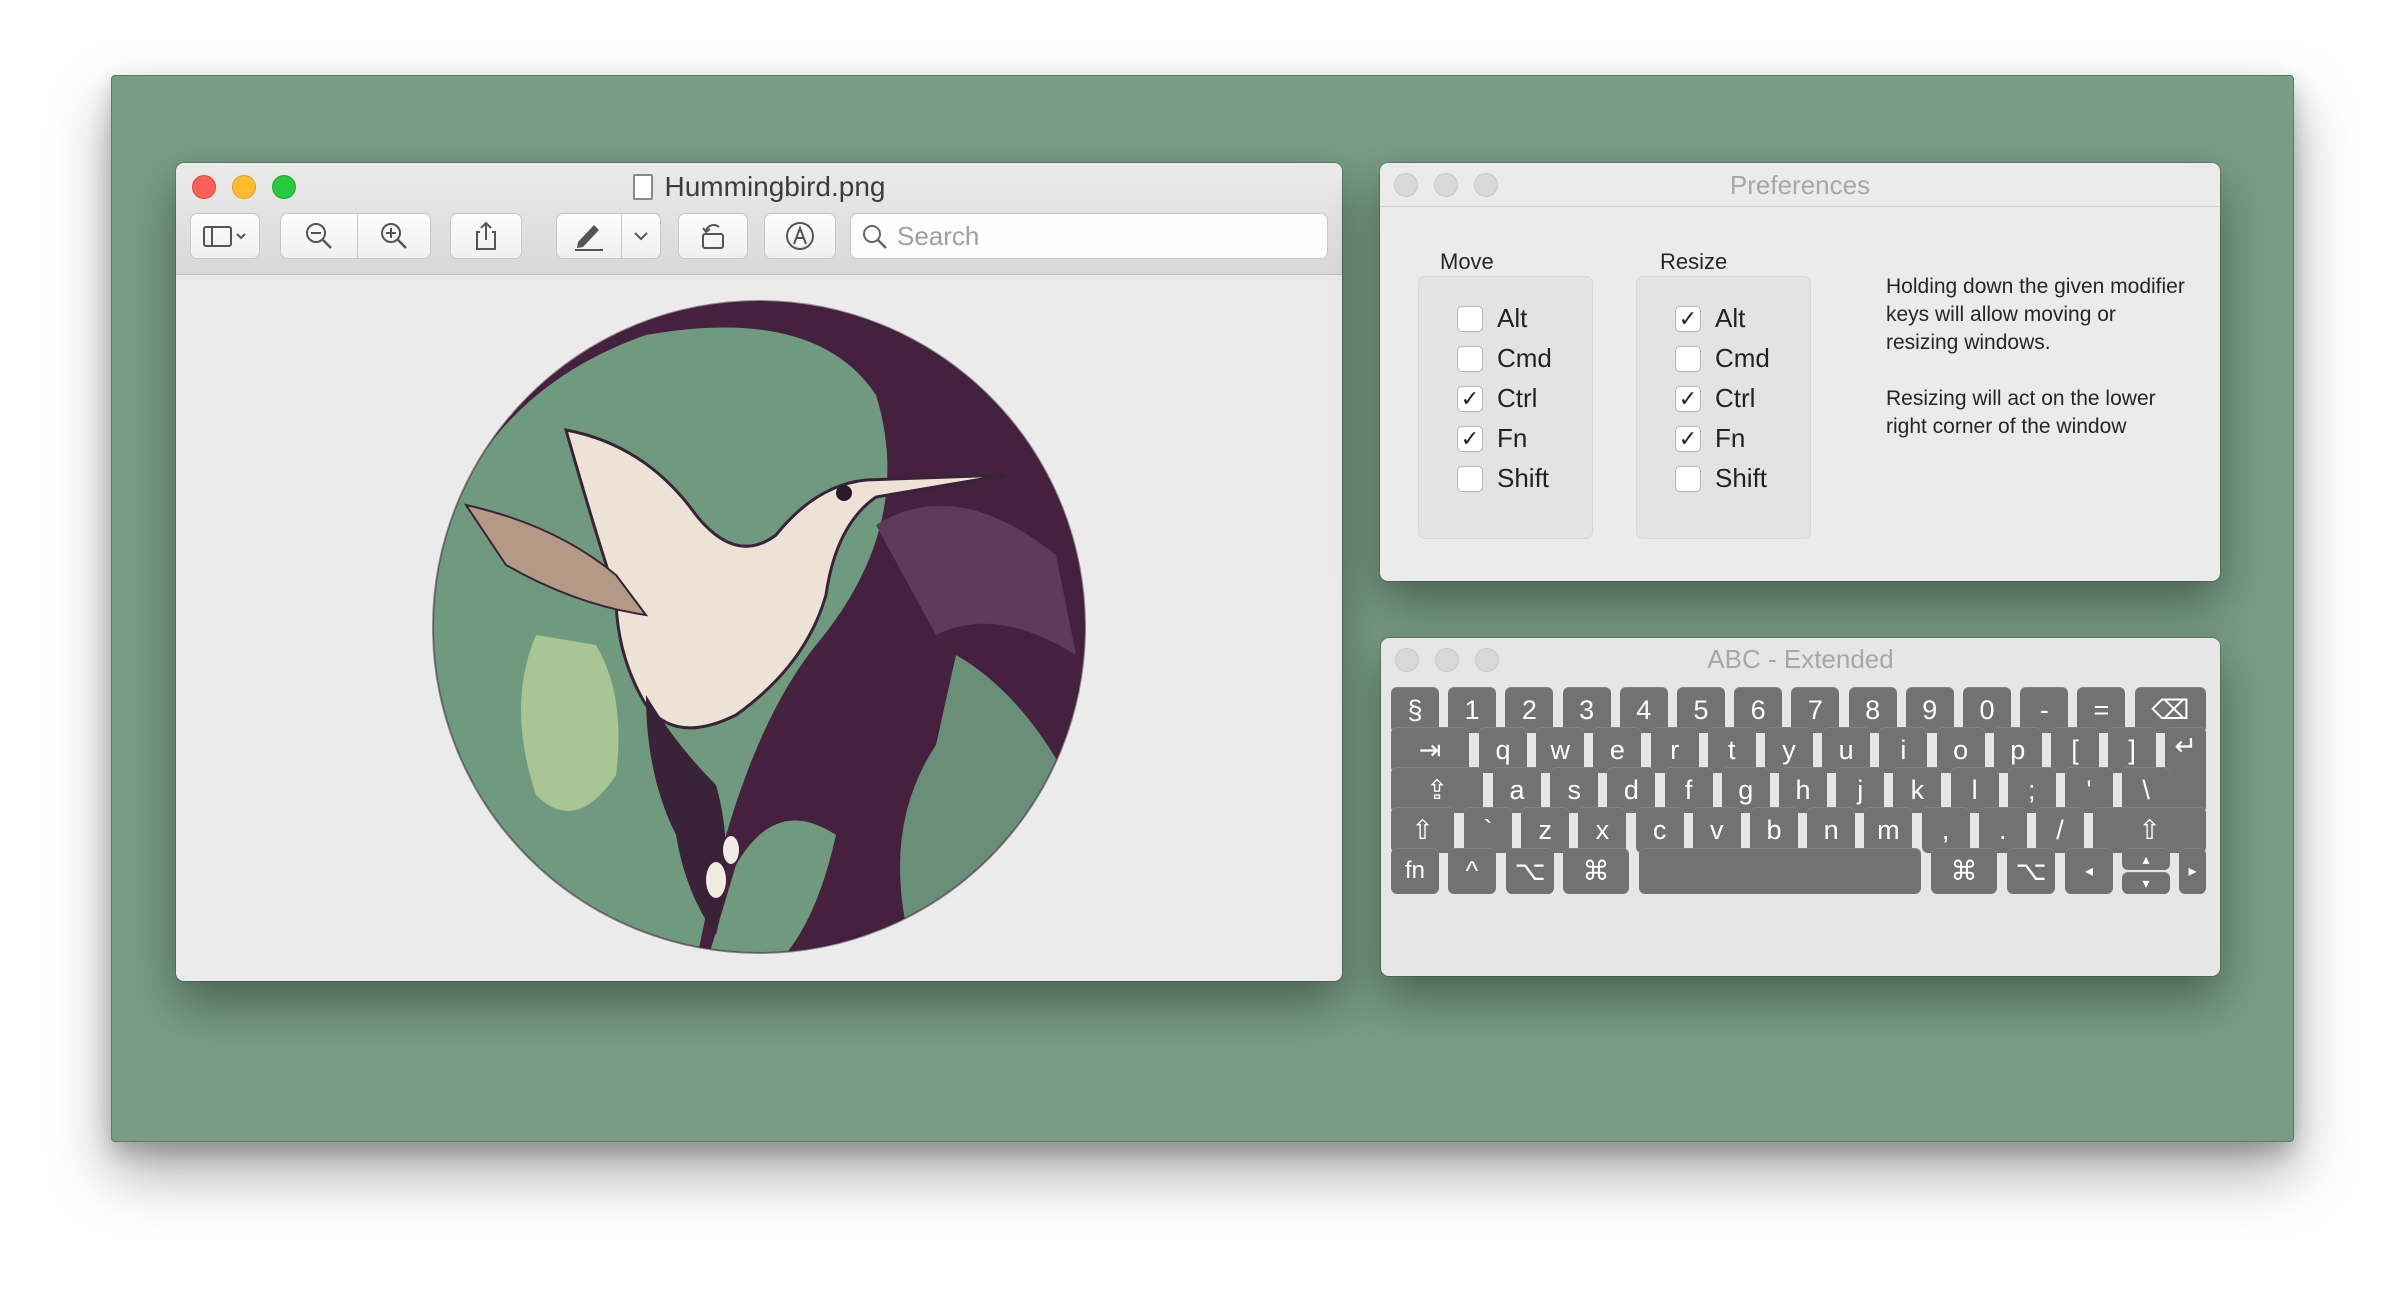  What do you see at coordinates (1716, 830) in the screenshot?
I see `key-row4-5: v` at bounding box center [1716, 830].